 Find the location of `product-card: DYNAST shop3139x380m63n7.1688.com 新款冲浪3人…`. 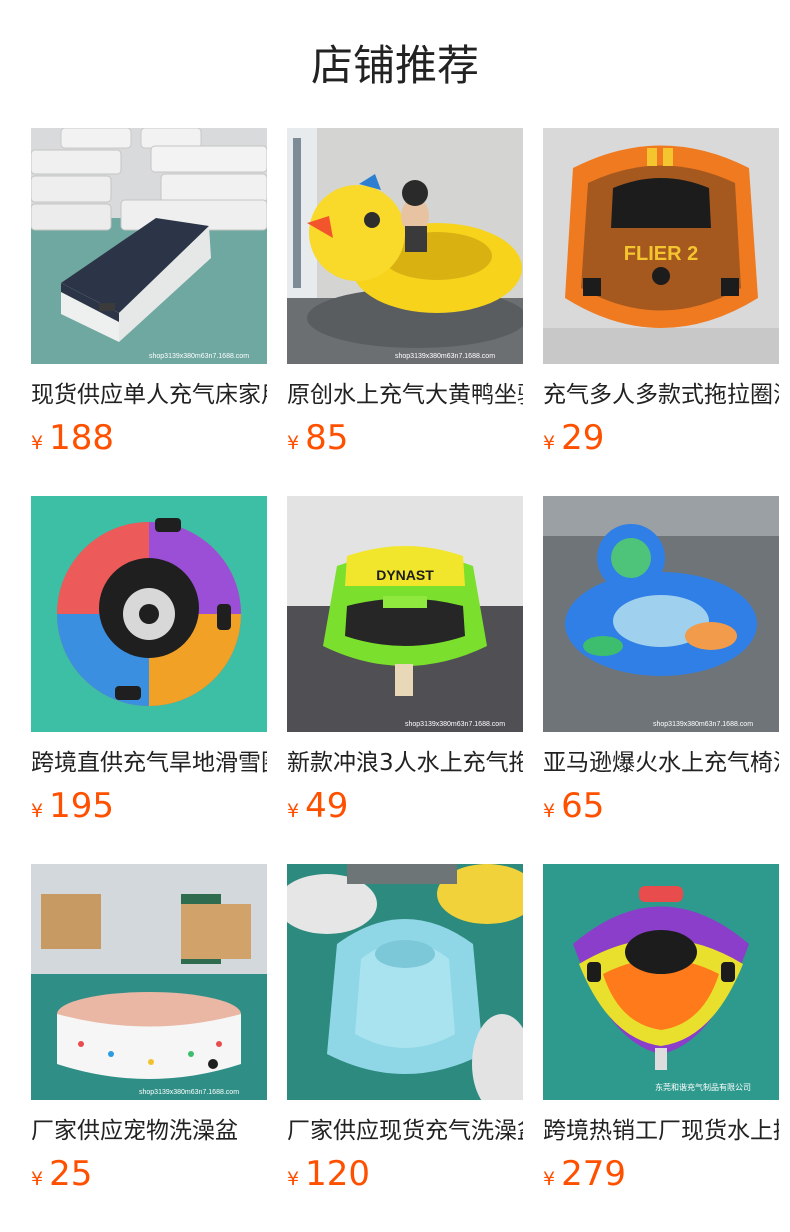

product-card: DYNAST shop3139x380m63n7.1688.com 新款冲浪3人… is located at coordinates (405, 680).